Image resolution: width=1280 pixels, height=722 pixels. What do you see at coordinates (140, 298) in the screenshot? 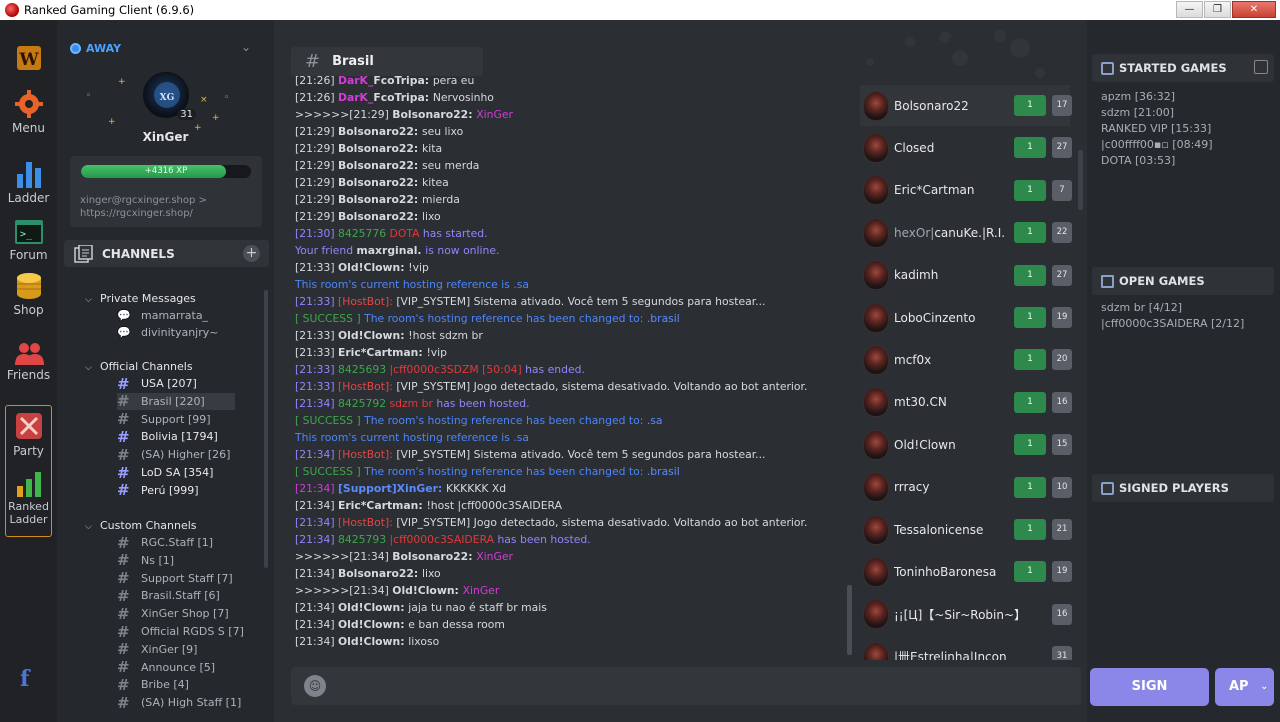
I see `group-private-messages: ⌵ Private Messages` at bounding box center [140, 298].